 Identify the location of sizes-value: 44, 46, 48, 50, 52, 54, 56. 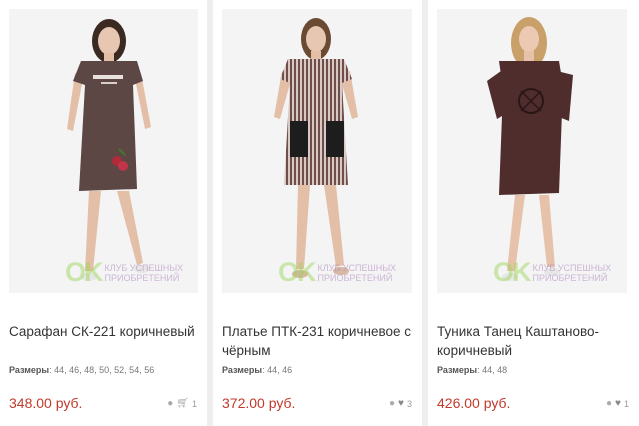
(104, 370).